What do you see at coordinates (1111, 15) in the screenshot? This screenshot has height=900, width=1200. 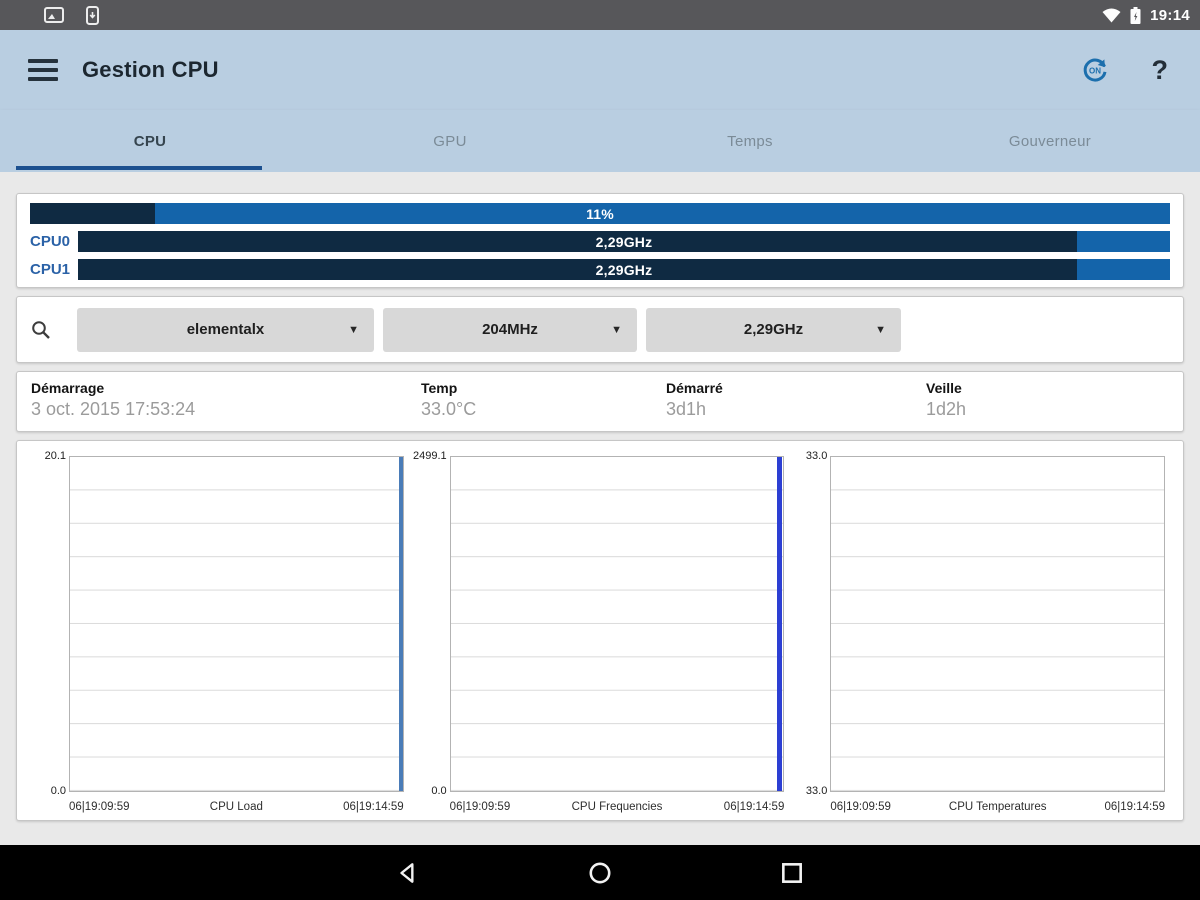 I see `wifi-icon` at bounding box center [1111, 15].